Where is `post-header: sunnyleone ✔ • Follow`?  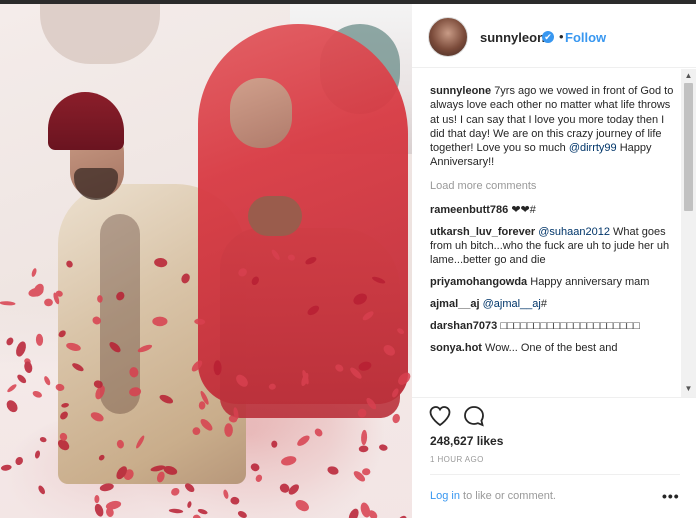 post-header: sunnyleone ✔ • Follow is located at coordinates (554, 36).